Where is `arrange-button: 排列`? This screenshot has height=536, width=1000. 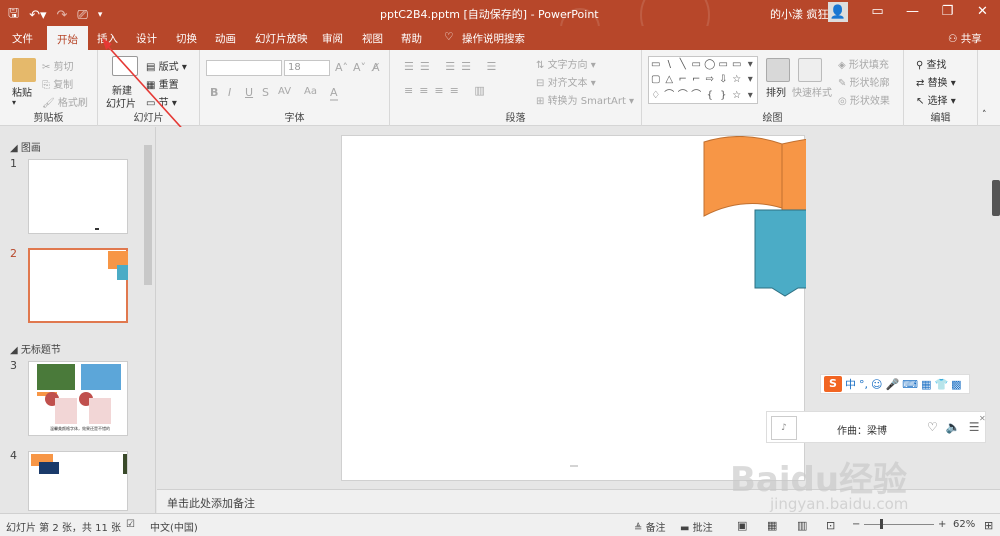 arrange-button: 排列 is located at coordinates (776, 91).